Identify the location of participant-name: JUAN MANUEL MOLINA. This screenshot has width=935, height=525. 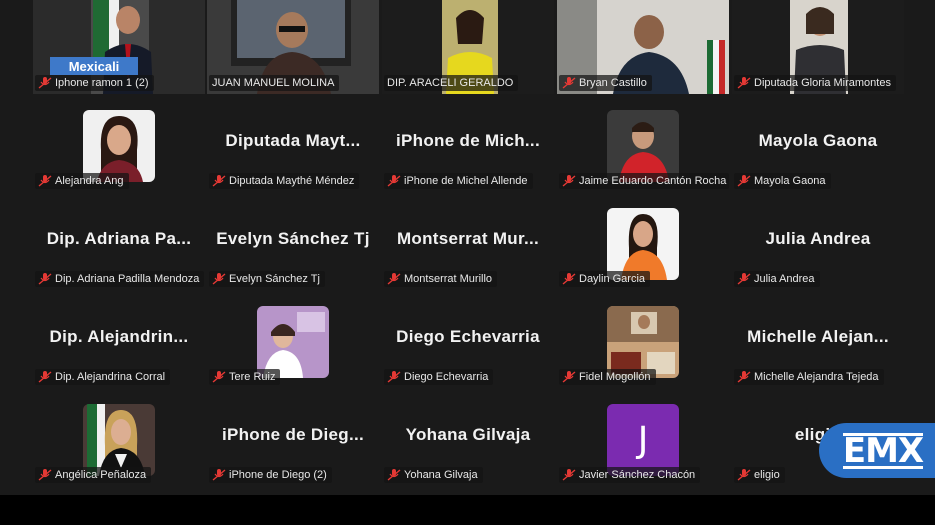
(273, 83).